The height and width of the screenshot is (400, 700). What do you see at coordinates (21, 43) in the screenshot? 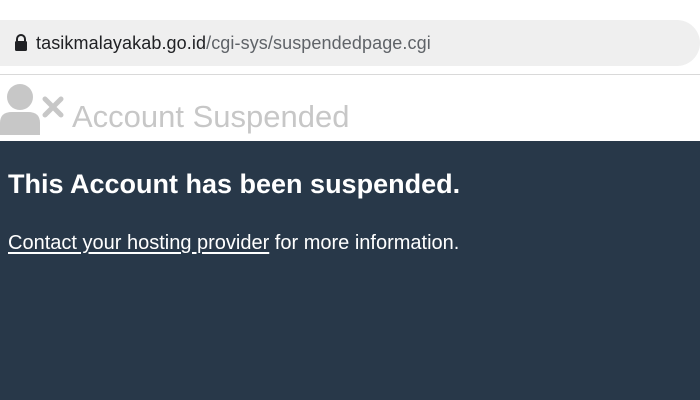
I see `lock-icon` at bounding box center [21, 43].